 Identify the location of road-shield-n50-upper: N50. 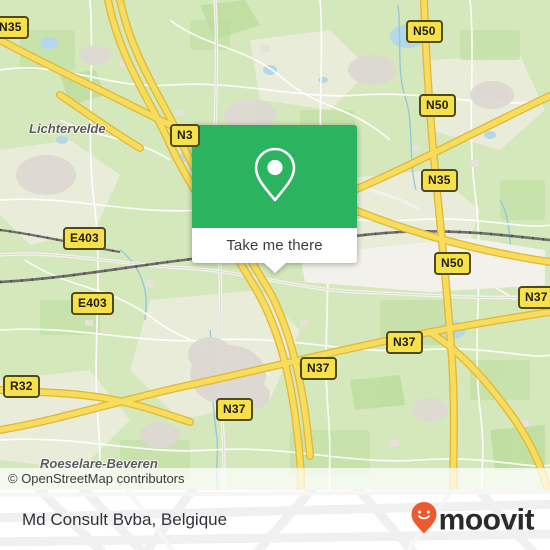
(437, 105).